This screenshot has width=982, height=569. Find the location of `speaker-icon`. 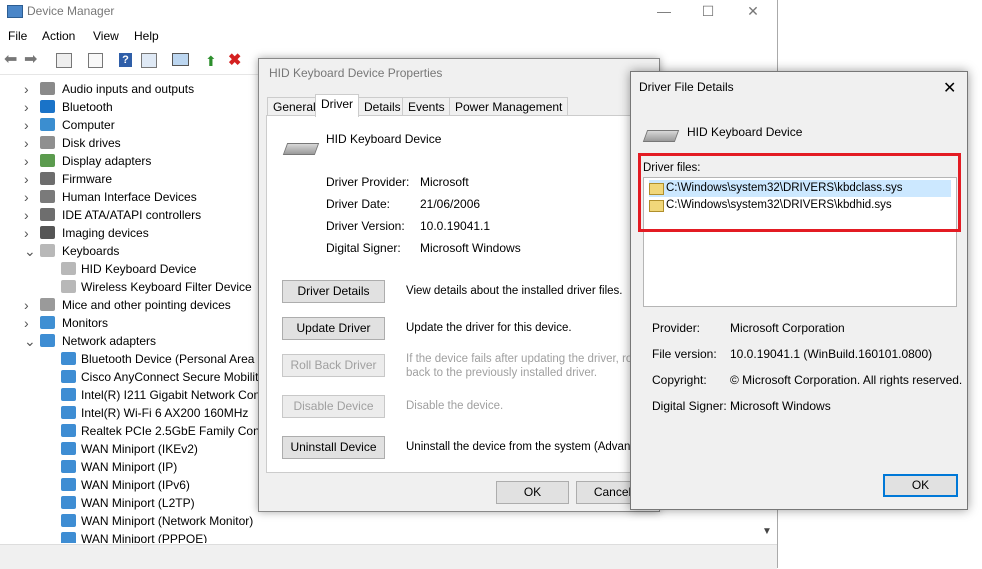

speaker-icon is located at coordinates (47, 88).